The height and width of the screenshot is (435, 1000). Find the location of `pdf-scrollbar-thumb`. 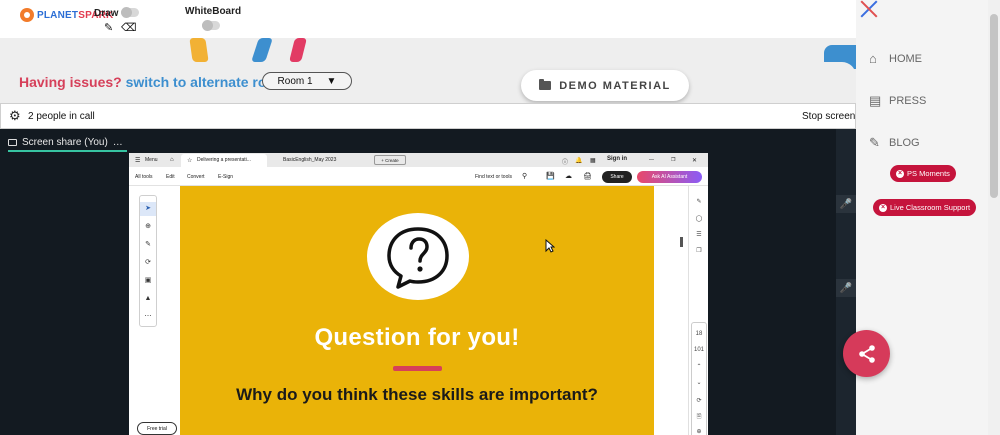

pdf-scrollbar-thumb is located at coordinates (681, 242).